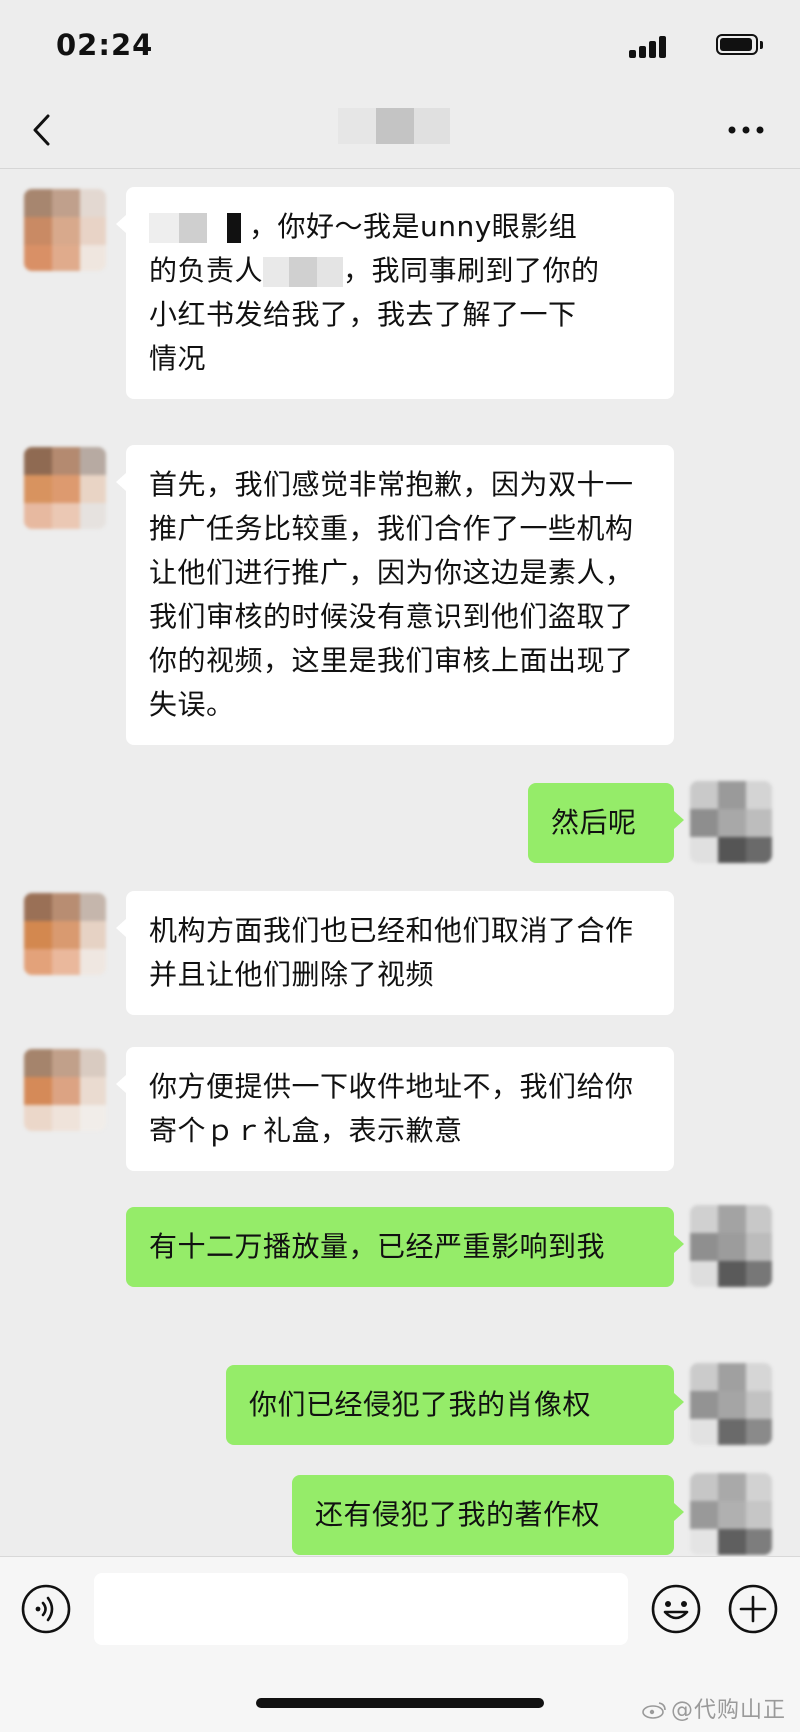 This screenshot has height=1732, width=800. I want to click on message-text: 小红书发给我了，我去了解了一下, so click(363, 314).